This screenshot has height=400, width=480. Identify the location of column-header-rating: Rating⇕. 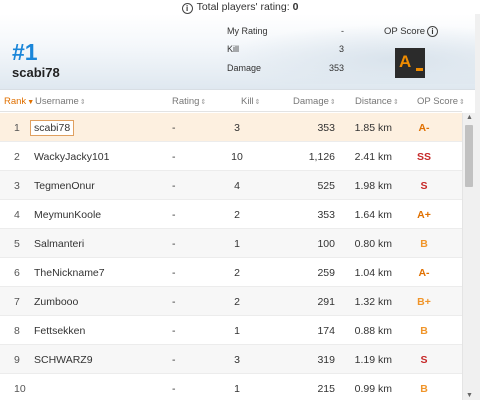
(189, 101).